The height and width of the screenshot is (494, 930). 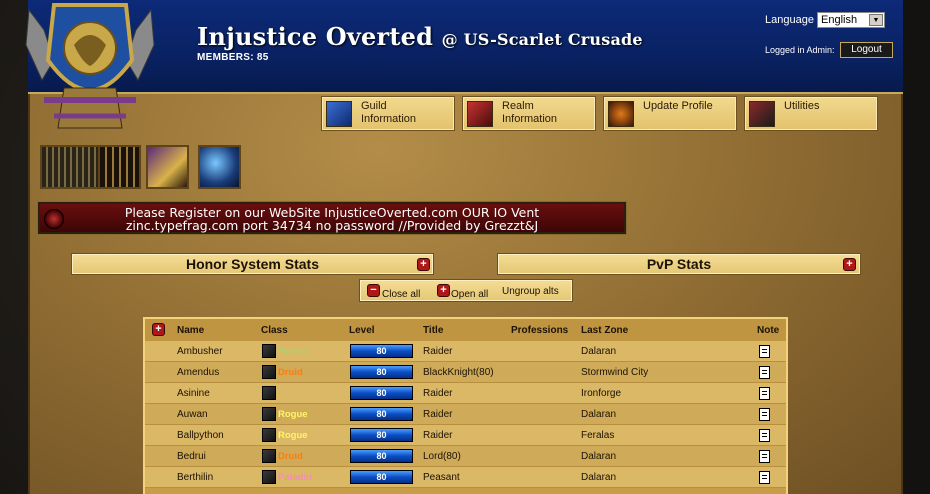 What do you see at coordinates (601, 393) in the screenshot?
I see `last-zone: Ironforge` at bounding box center [601, 393].